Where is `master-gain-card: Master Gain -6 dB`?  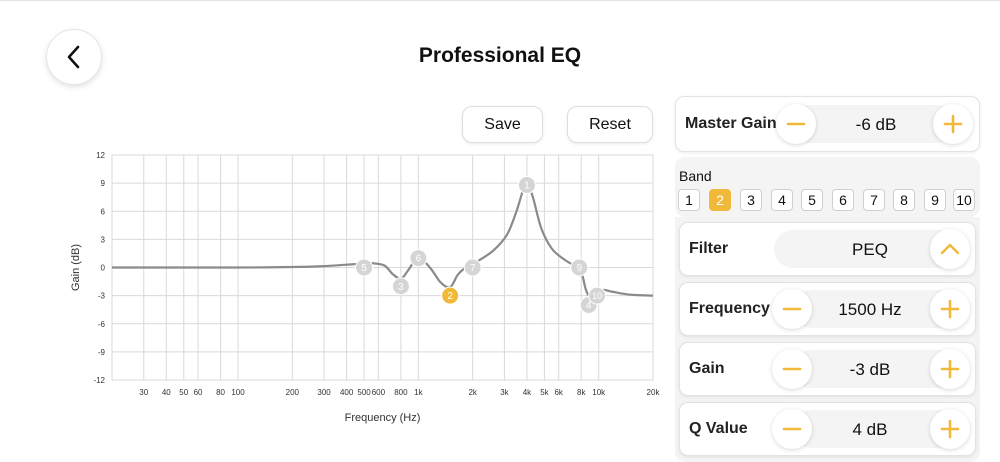
master-gain-card: Master Gain -6 dB is located at coordinates (827, 124).